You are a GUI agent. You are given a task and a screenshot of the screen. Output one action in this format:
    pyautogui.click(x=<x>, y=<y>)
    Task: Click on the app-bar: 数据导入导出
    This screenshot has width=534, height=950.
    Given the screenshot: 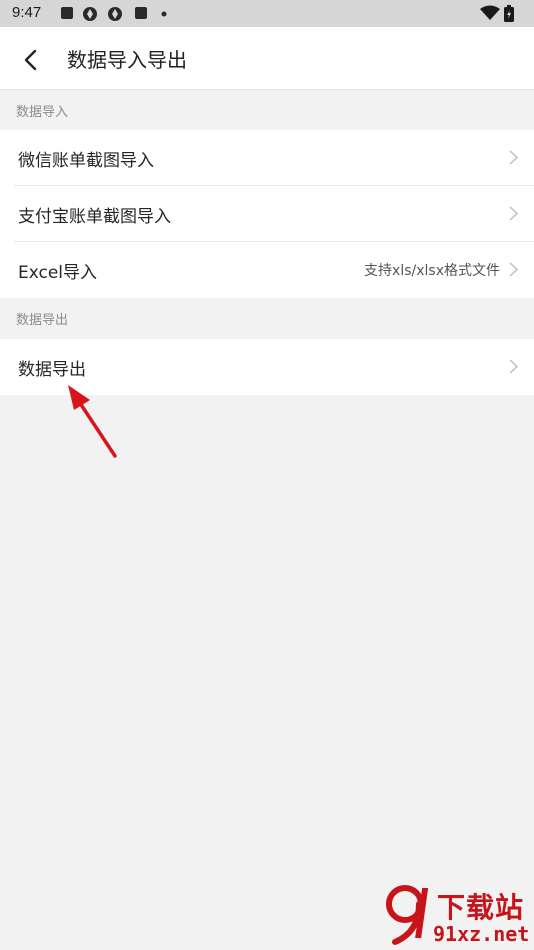 What is the action you would take?
    pyautogui.click(x=267, y=58)
    